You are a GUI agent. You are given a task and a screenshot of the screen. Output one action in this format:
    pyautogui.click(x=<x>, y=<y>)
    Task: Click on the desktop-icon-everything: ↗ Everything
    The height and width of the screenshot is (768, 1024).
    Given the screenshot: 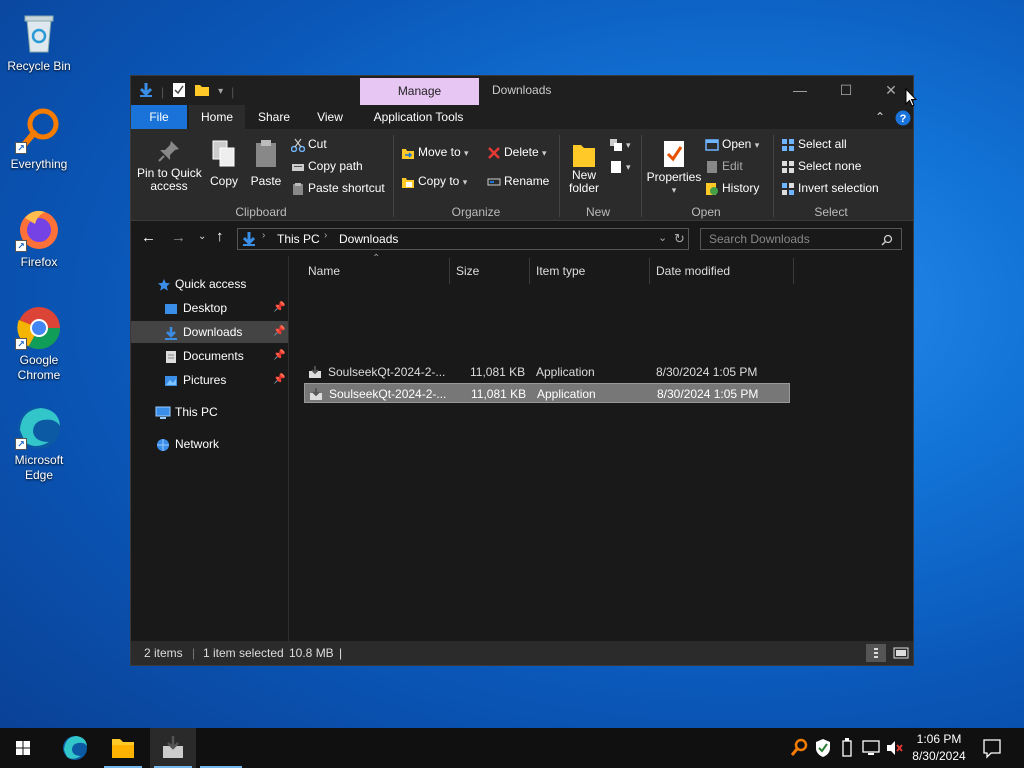 What is the action you would take?
    pyautogui.click(x=39, y=139)
    